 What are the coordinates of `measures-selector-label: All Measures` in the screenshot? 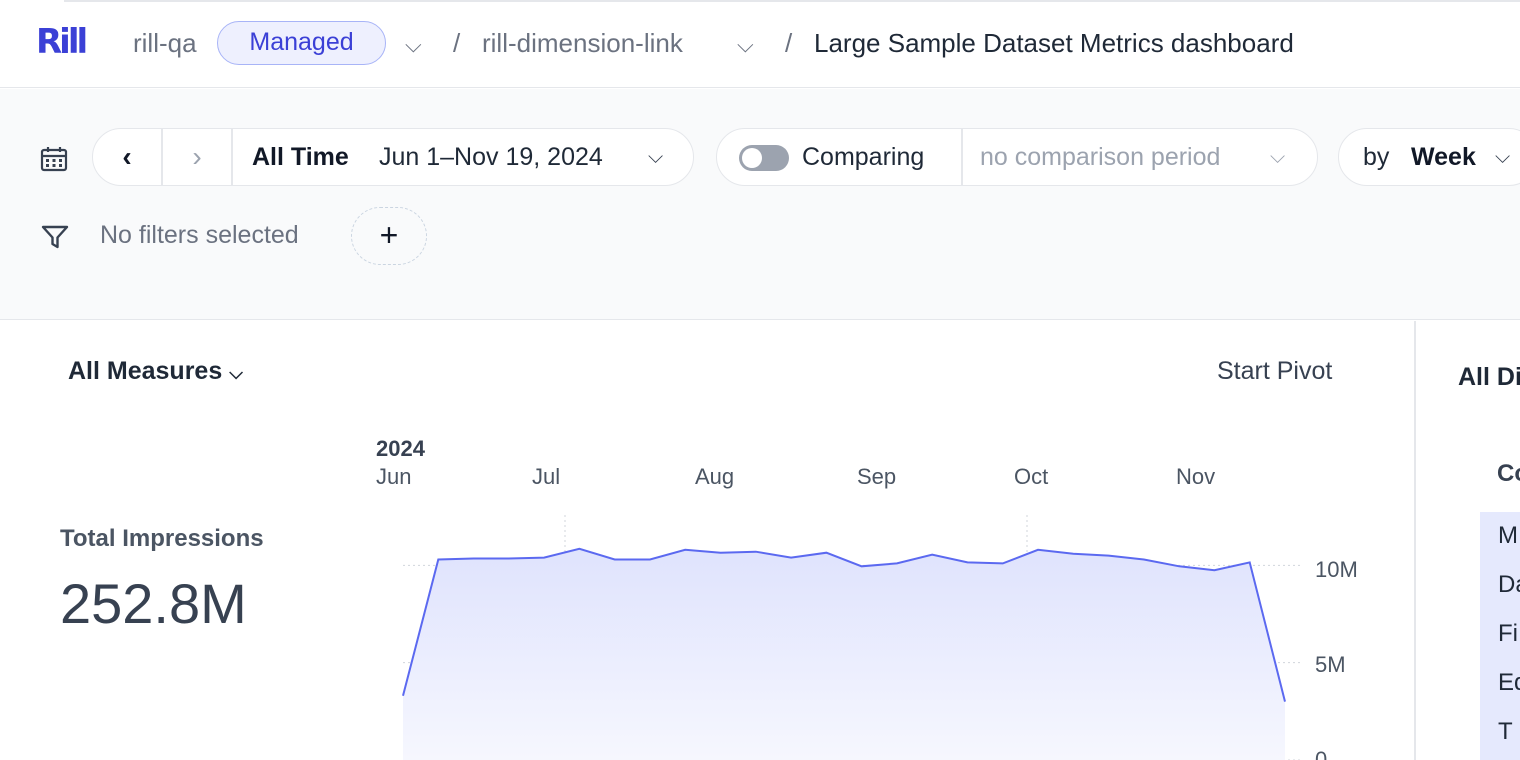 It's located at (145, 371).